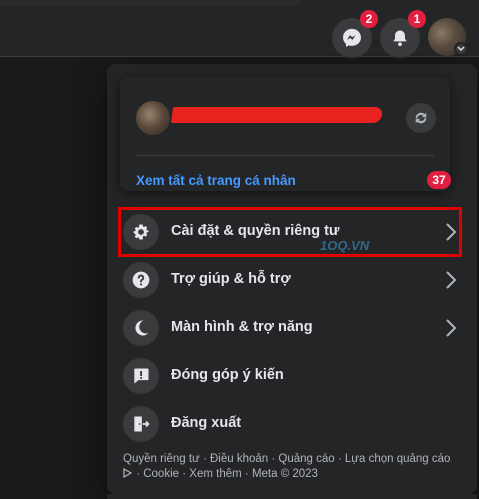  Describe the element at coordinates (150, 3) in the screenshot. I see `topbar-divider` at that location.